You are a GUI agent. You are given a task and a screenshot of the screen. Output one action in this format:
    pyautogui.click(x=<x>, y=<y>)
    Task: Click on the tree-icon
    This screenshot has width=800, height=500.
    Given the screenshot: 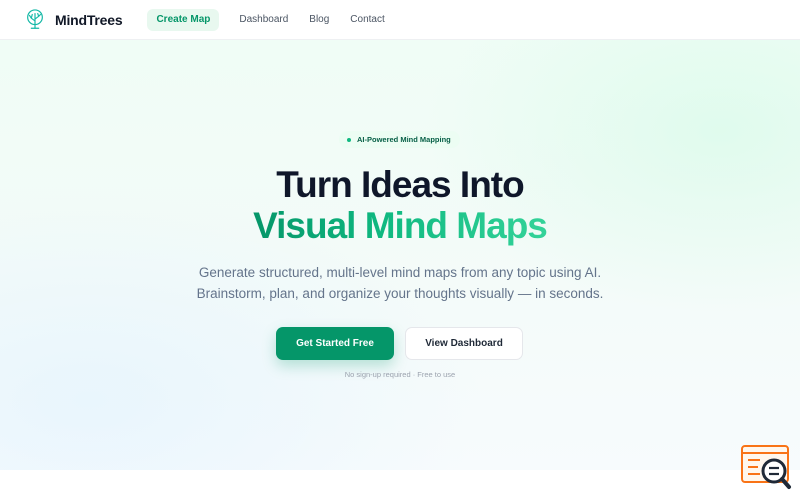 What is the action you would take?
    pyautogui.click(x=35, y=18)
    